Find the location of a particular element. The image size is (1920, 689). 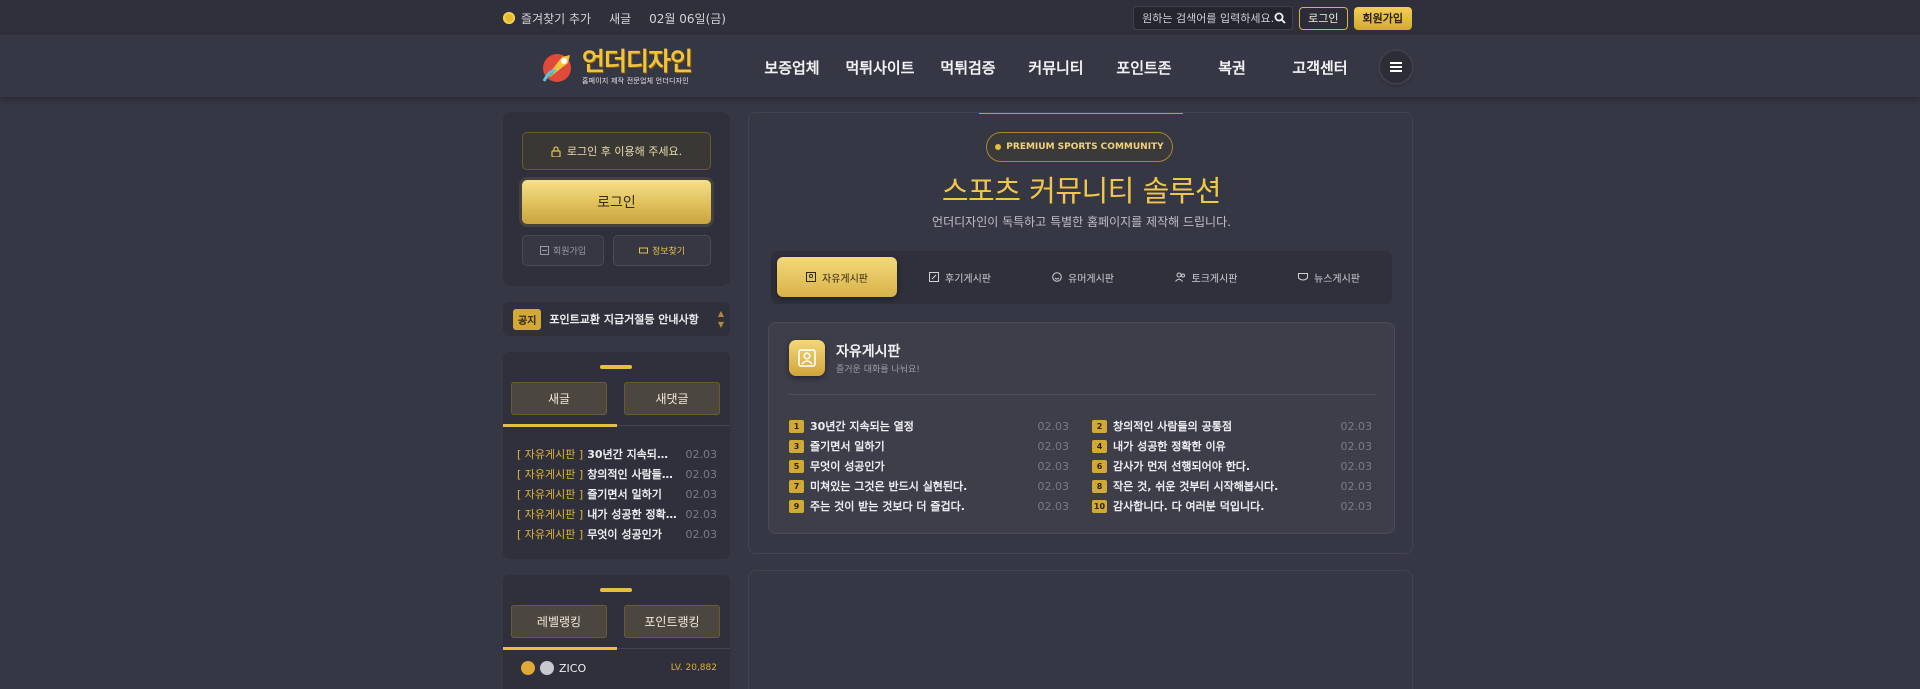

list-item: 5 무엇이 성공인가 02.03 is located at coordinates (929, 466).